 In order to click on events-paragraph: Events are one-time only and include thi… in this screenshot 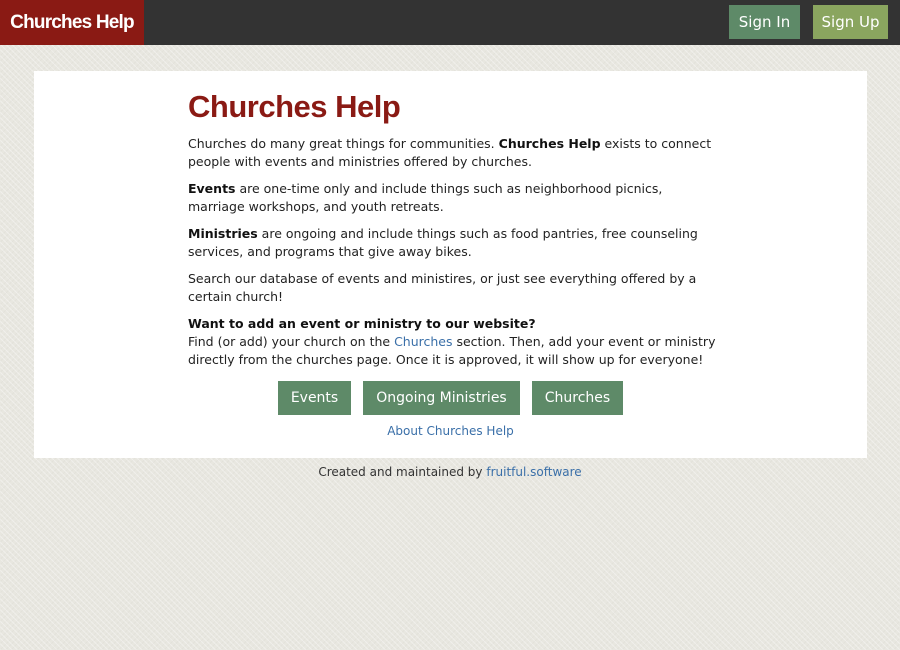, I will do `click(453, 198)`.